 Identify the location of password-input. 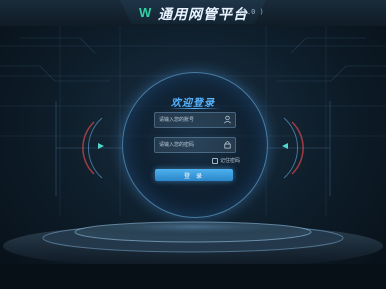
(189, 145).